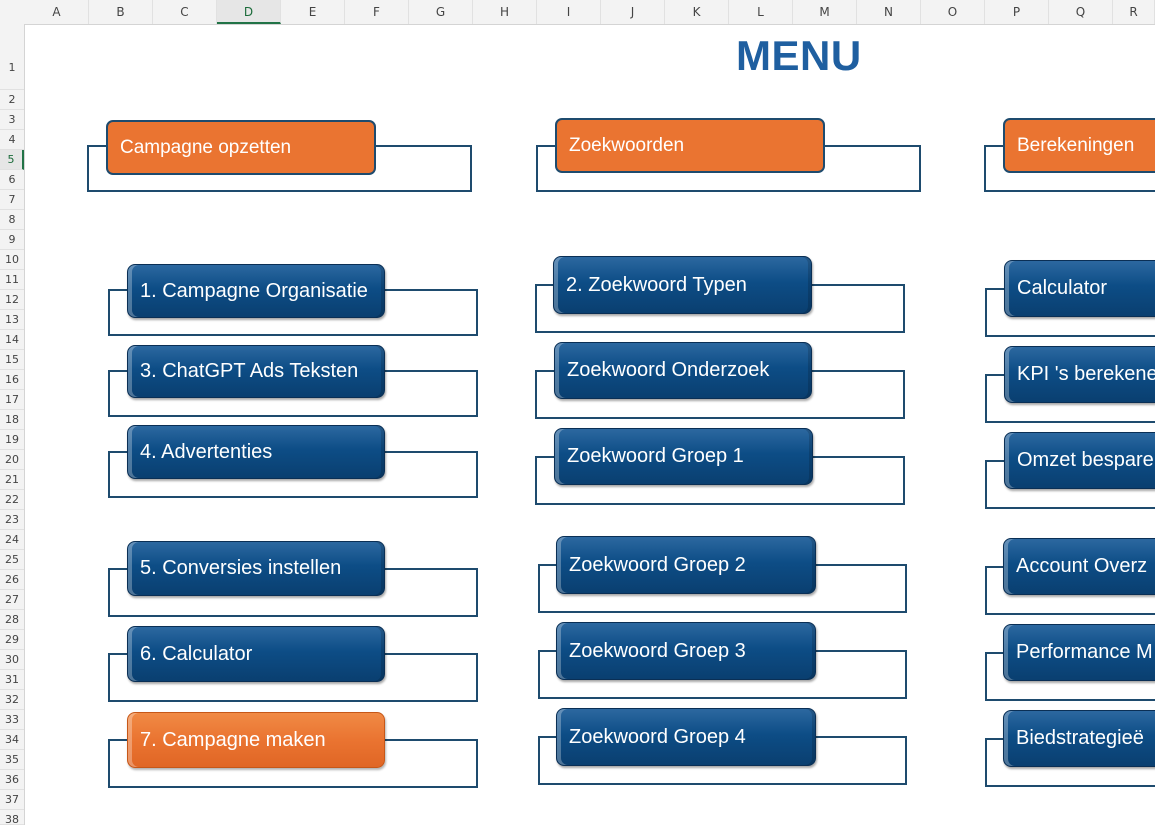 Image resolution: width=1155 pixels, height=830 pixels. What do you see at coordinates (241, 147) in the screenshot?
I see `section-header-campagne-opzetten: Campagne opzetten` at bounding box center [241, 147].